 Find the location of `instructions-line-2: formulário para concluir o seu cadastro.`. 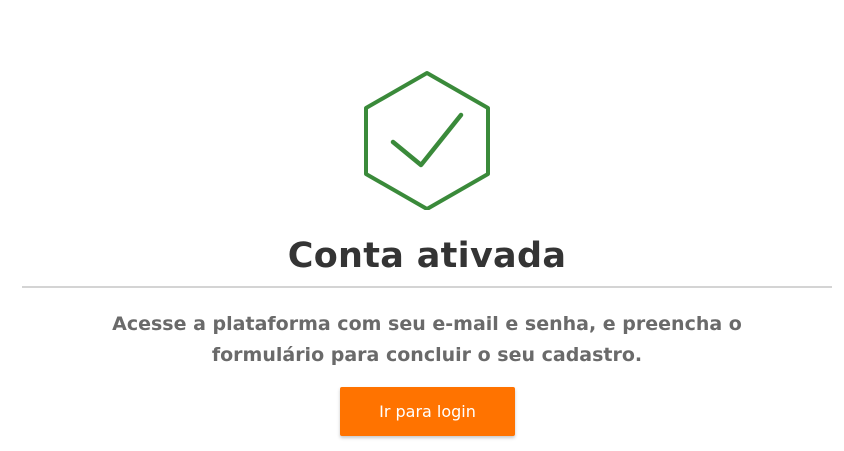

instructions-line-2: formulário para concluir o seu cadastro. is located at coordinates (427, 355).